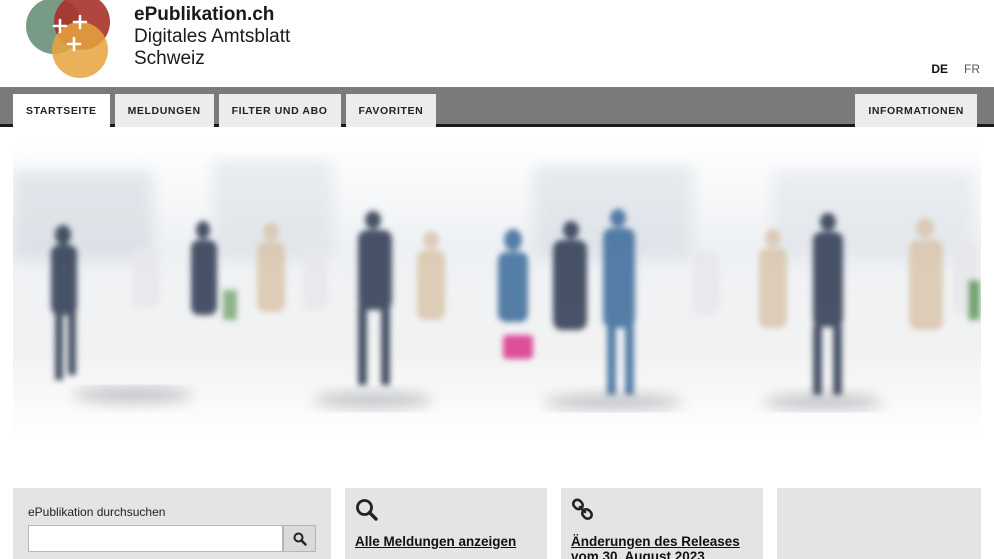 The image size is (994, 559). What do you see at coordinates (61, 110) in the screenshot?
I see `tab-startseite: STARTSEITE` at bounding box center [61, 110].